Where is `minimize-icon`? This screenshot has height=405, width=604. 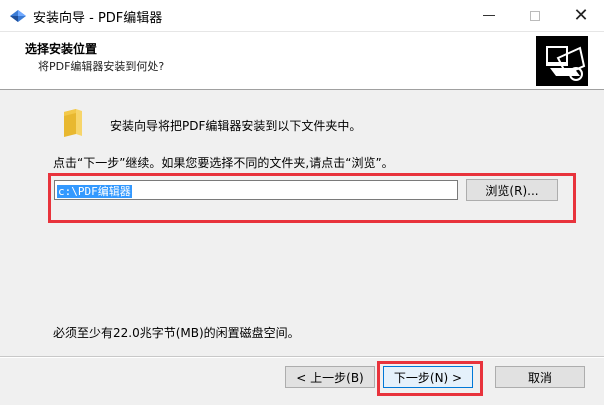
minimize-icon is located at coordinates (489, 15).